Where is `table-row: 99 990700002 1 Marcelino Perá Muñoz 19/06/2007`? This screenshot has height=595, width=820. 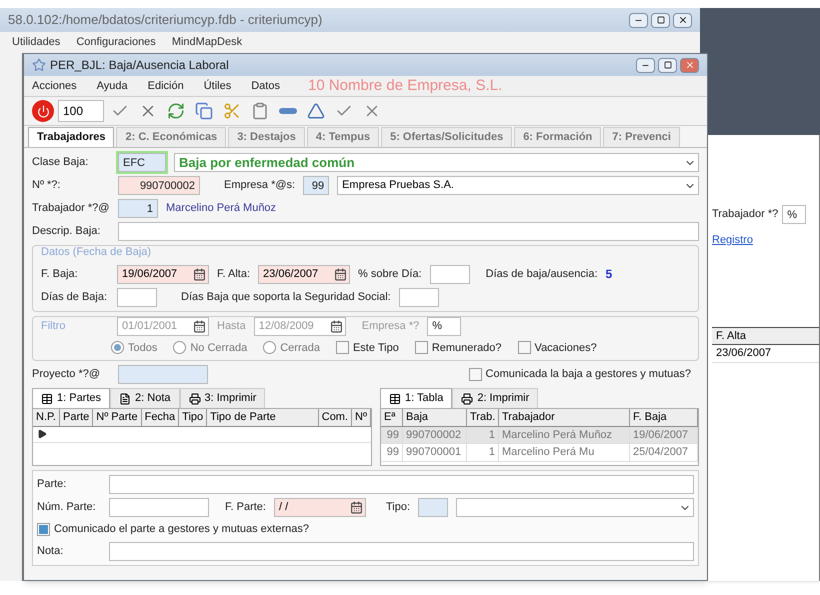 table-row: 99 990700002 1 Marcelino Perá Muñoz 19/06/2007 is located at coordinates (539, 435).